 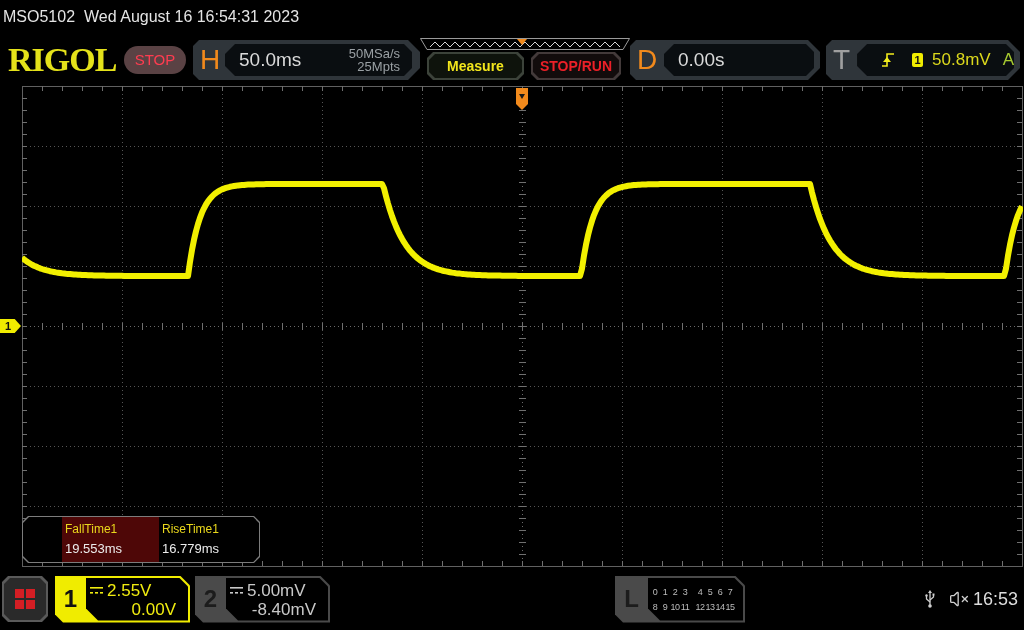 I want to click on channel-offset: 0.00V, so click(x=154, y=609).